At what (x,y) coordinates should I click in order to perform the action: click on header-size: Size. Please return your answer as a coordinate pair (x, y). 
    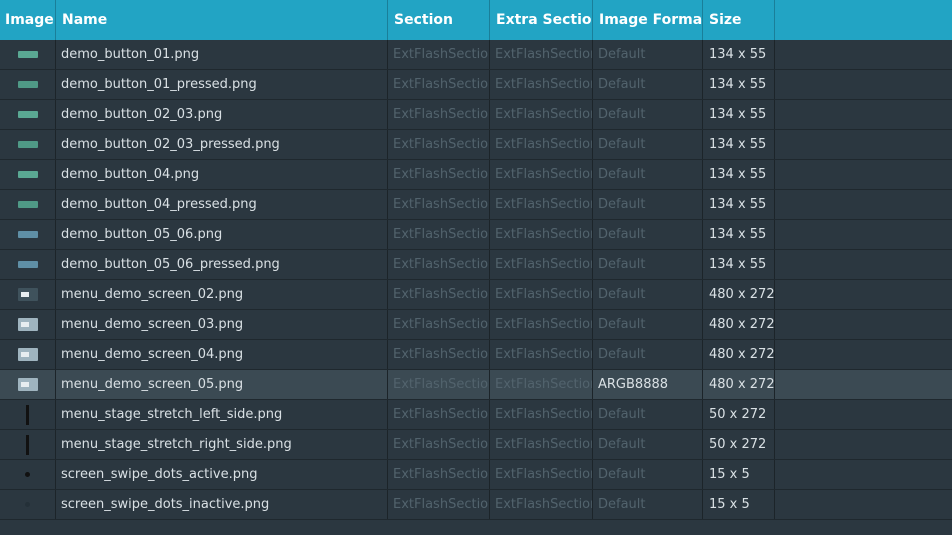
    Looking at the image, I should click on (739, 20).